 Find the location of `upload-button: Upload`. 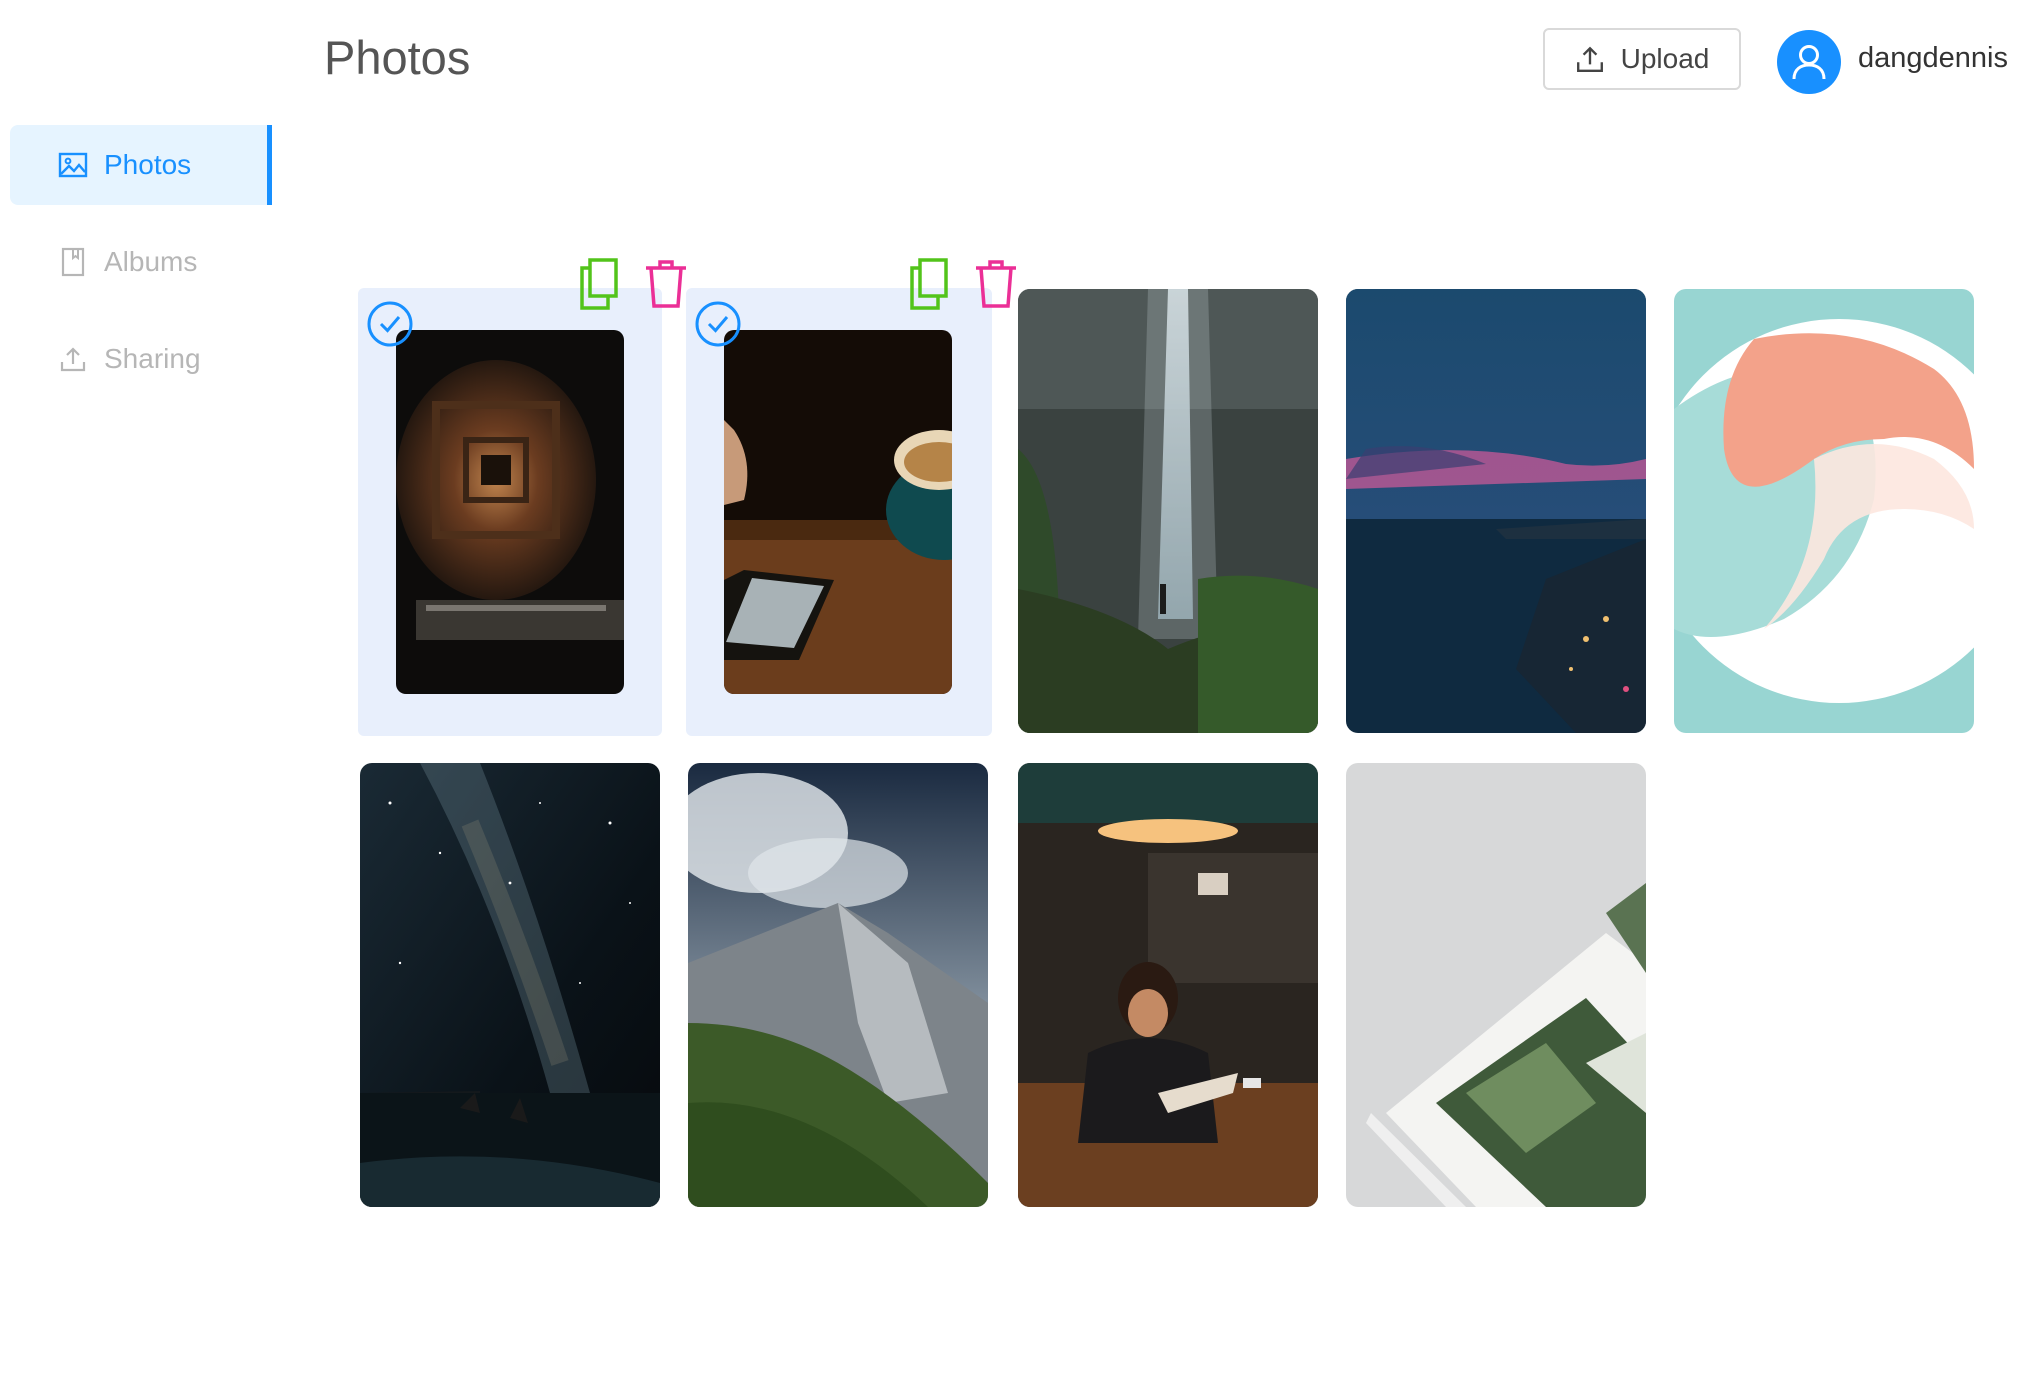

upload-button: Upload is located at coordinates (1642, 59).